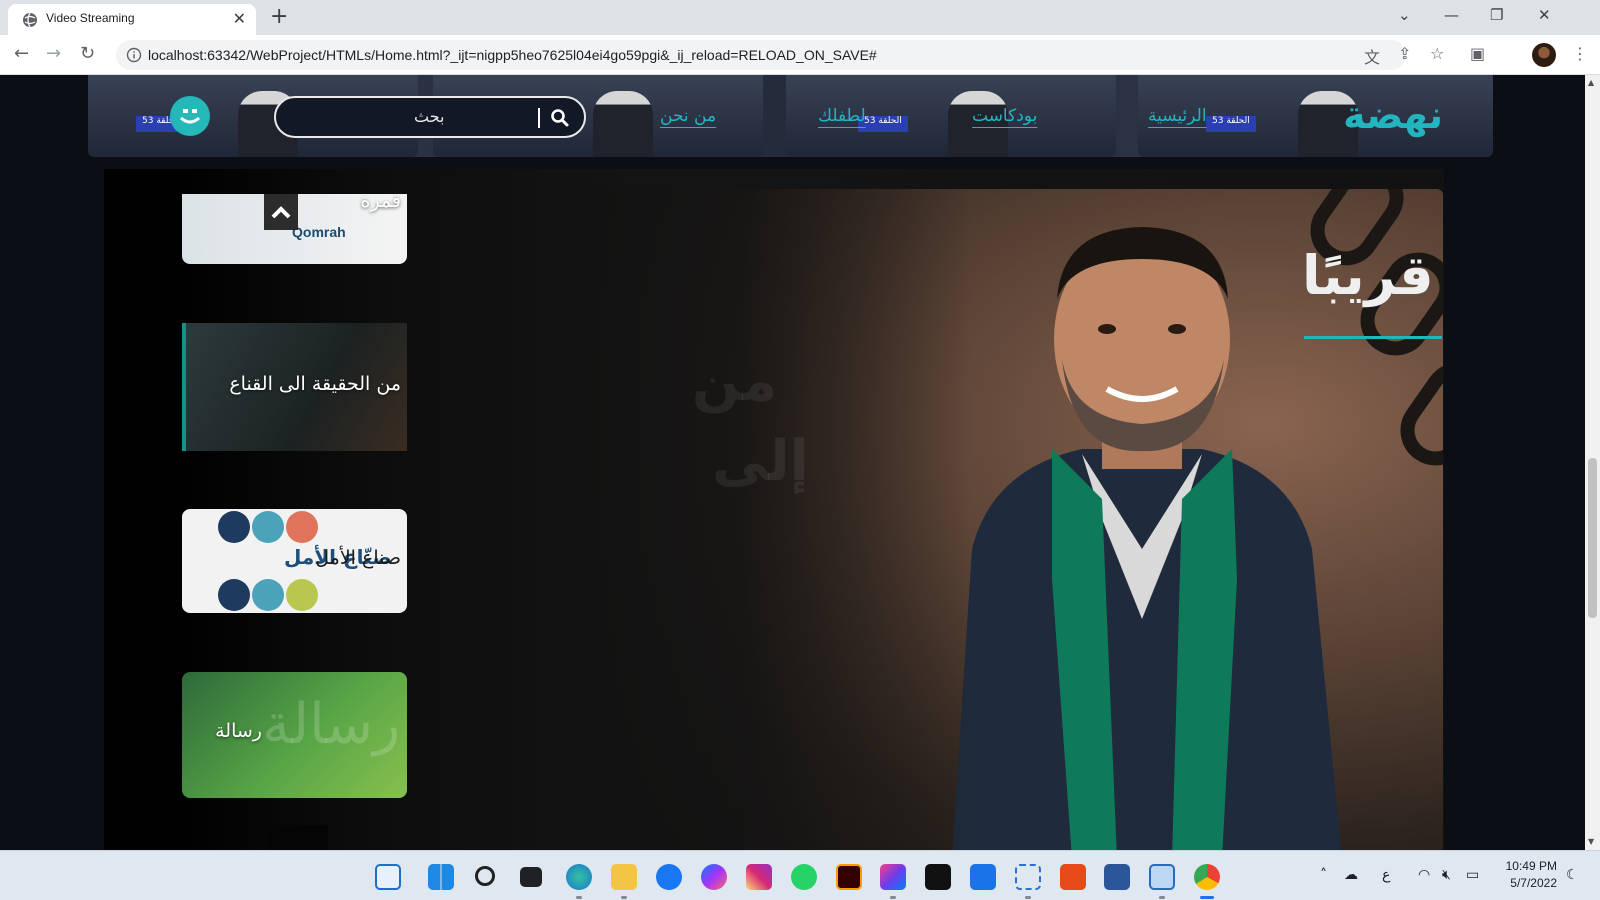 The image size is (1600, 900). I want to click on card-brand-text: Qomrah, so click(319, 232).